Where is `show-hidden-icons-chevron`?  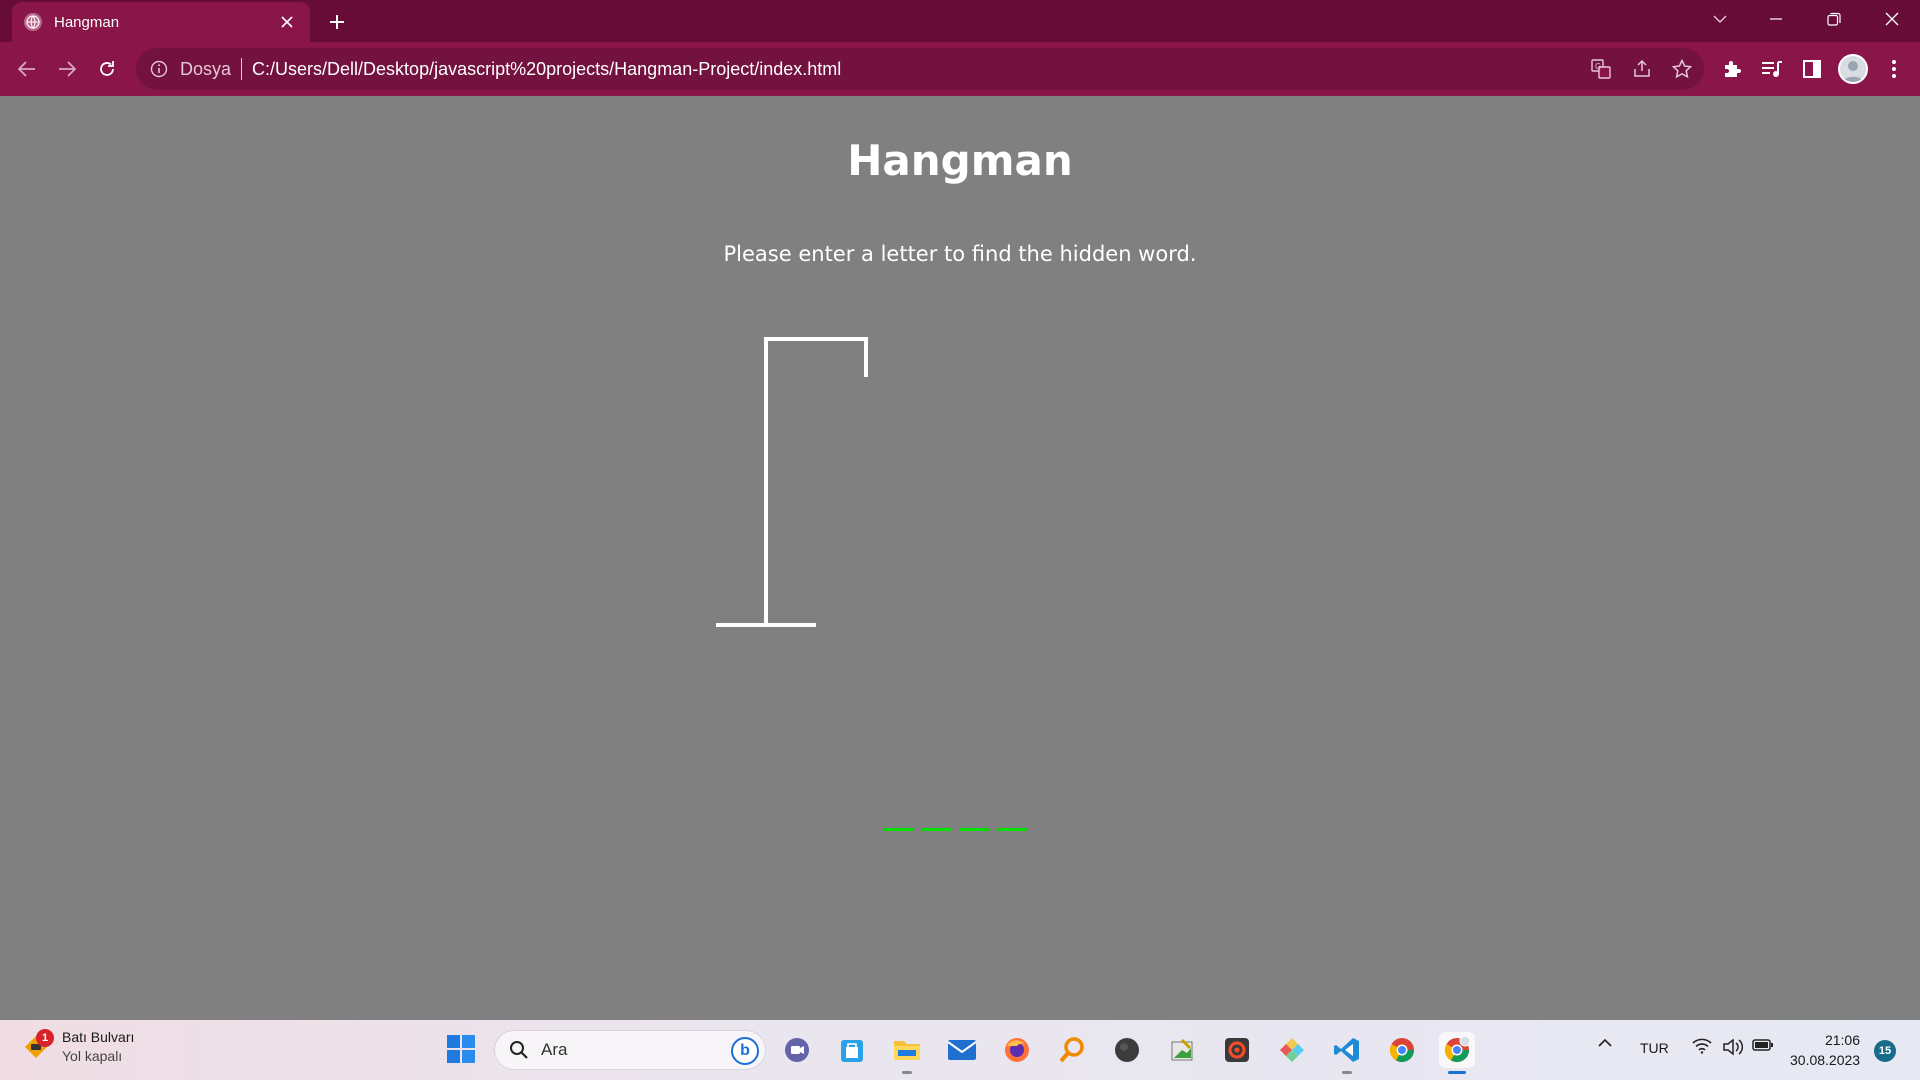
show-hidden-icons-chevron is located at coordinates (1605, 1043).